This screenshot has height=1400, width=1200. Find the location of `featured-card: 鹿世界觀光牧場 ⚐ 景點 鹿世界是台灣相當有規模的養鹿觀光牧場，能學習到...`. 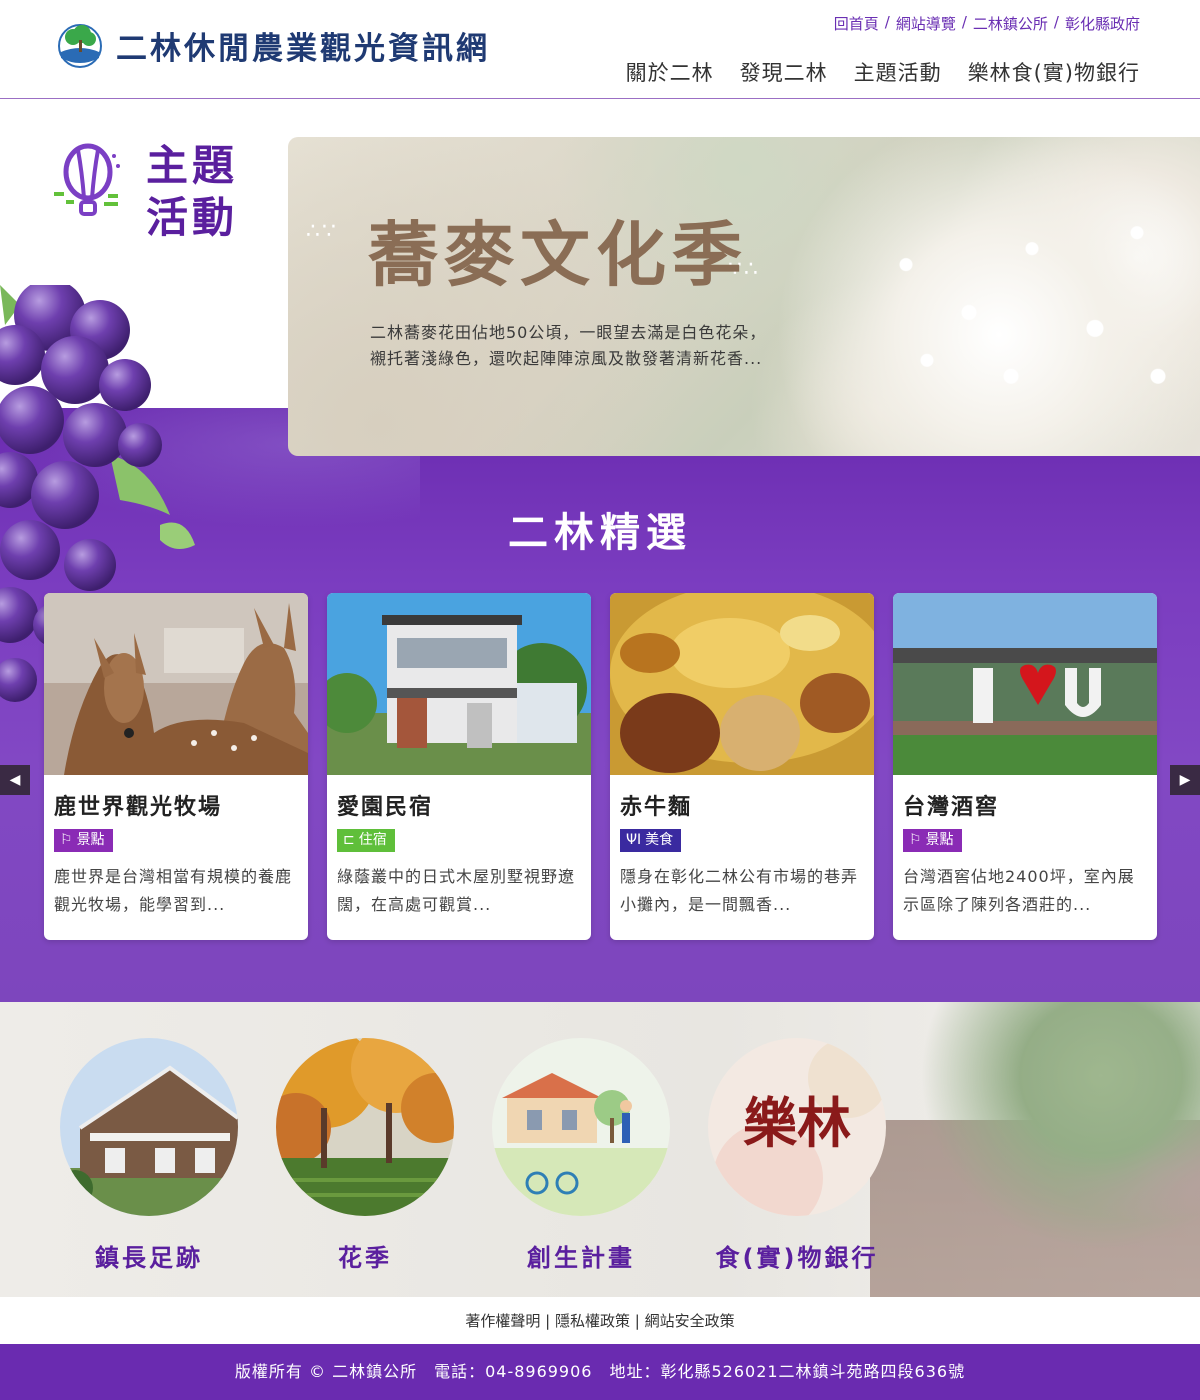

featured-card: 鹿世界觀光牧場 ⚐ 景點 鹿世界是台灣相當有規模的養鹿觀光牧場，能學習到... is located at coordinates (176, 766).